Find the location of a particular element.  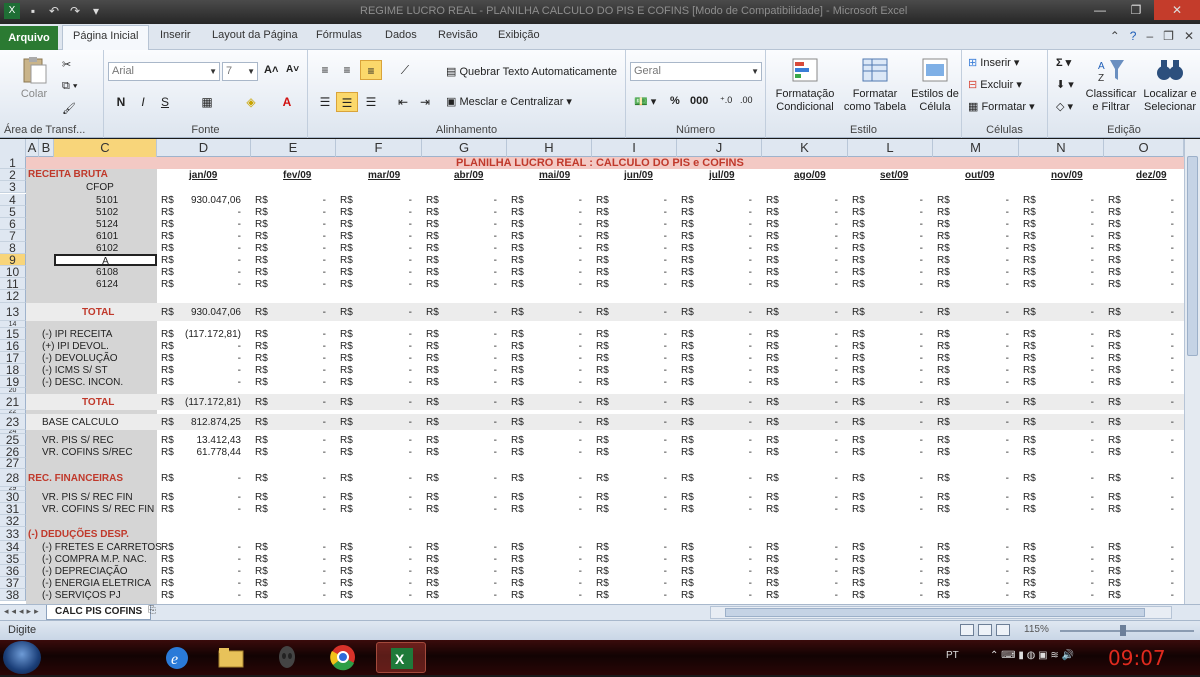

column-header-k: K is located at coordinates (805, 148).